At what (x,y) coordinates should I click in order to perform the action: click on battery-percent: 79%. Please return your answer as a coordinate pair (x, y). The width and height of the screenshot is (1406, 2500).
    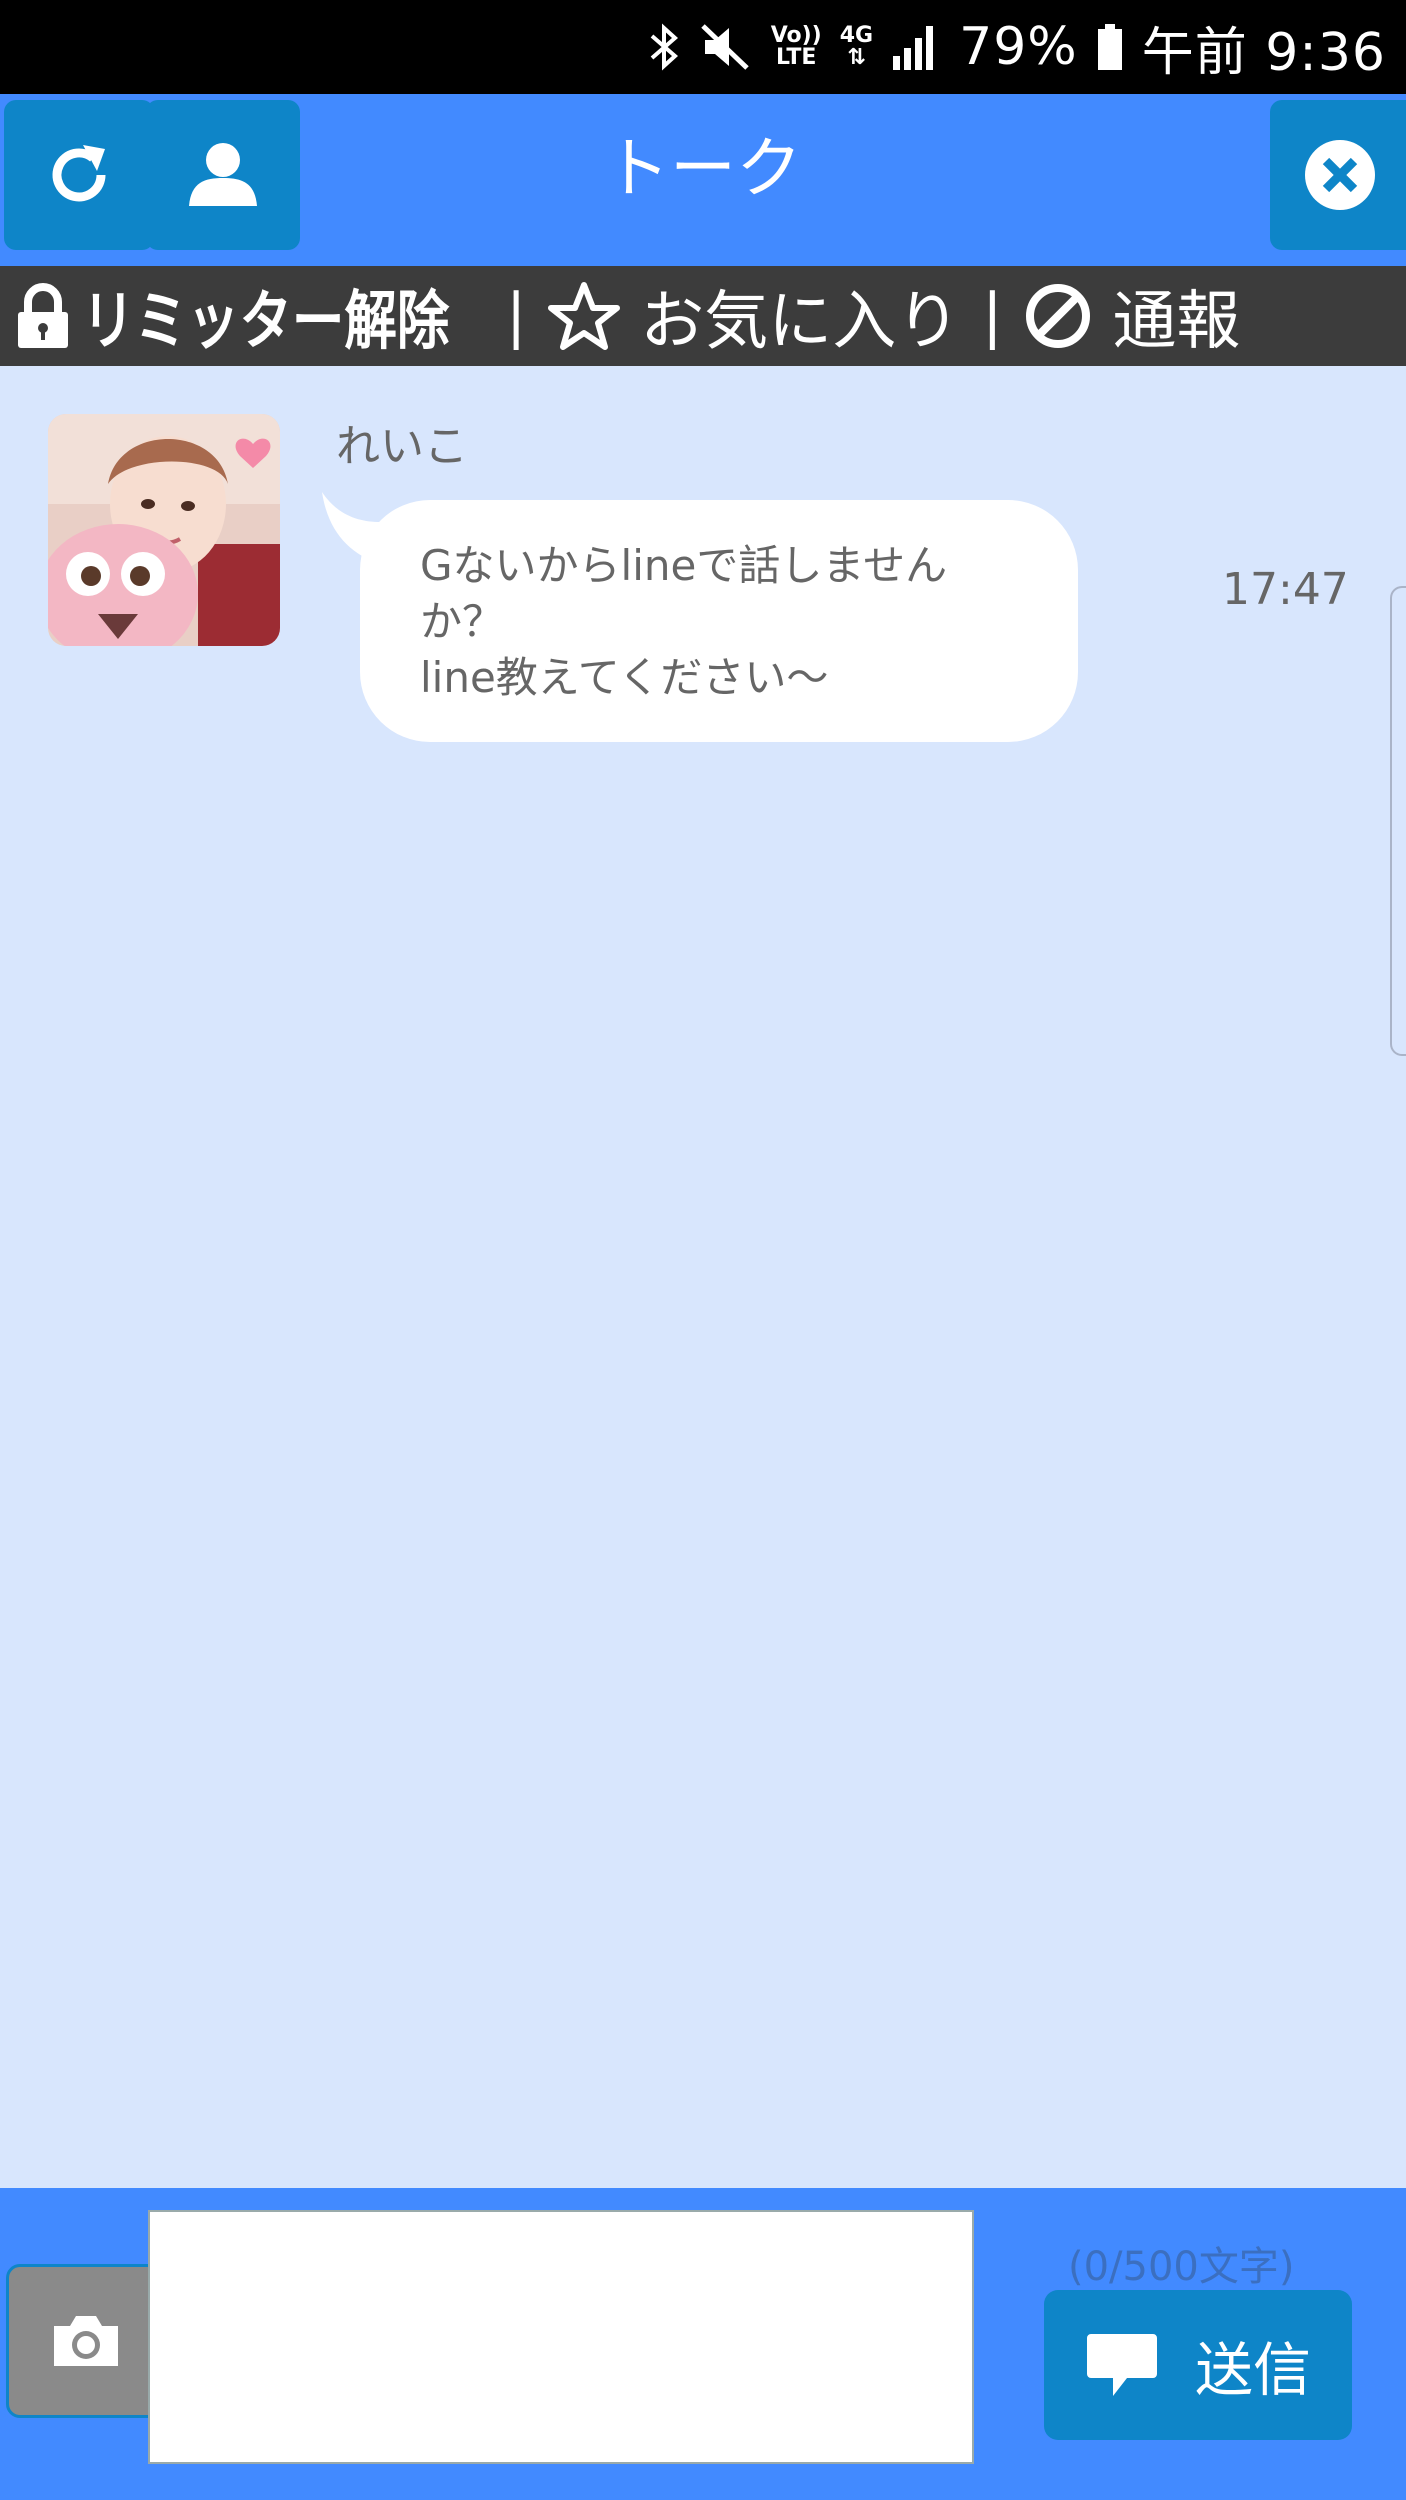
    Looking at the image, I should click on (1018, 47).